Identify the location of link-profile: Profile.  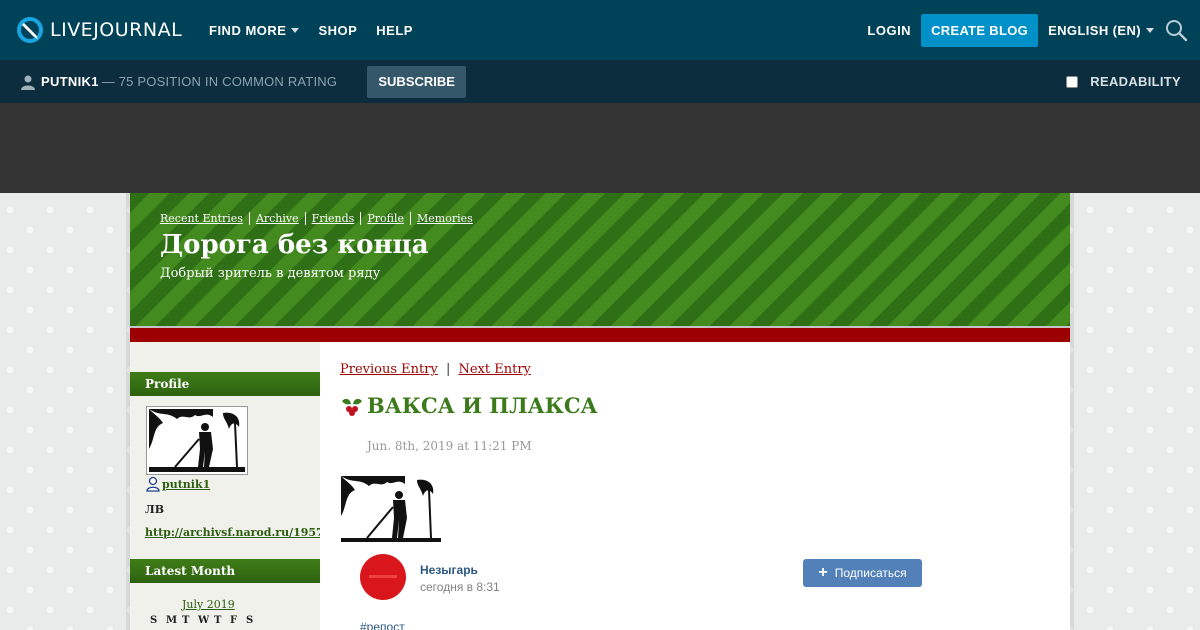
(385, 218).